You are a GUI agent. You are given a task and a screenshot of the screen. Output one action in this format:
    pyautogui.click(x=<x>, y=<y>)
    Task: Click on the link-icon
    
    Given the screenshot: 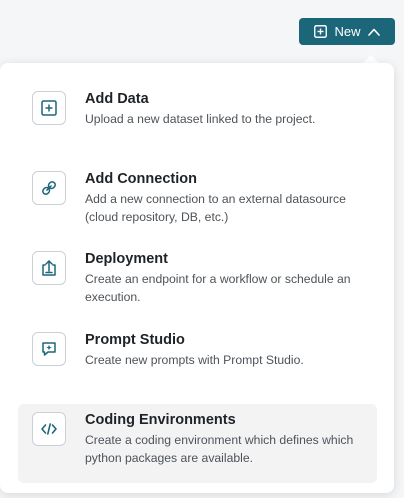 What is the action you would take?
    pyautogui.click(x=49, y=188)
    